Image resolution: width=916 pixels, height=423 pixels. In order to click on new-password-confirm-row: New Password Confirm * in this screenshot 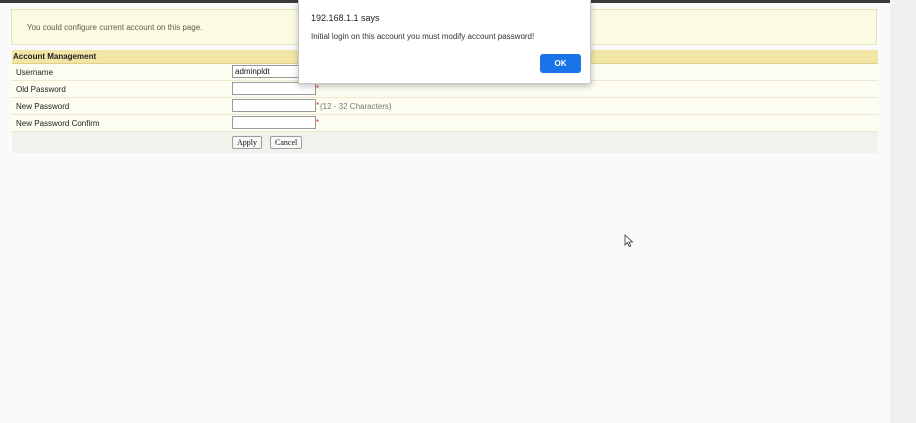, I will do `click(445, 123)`.